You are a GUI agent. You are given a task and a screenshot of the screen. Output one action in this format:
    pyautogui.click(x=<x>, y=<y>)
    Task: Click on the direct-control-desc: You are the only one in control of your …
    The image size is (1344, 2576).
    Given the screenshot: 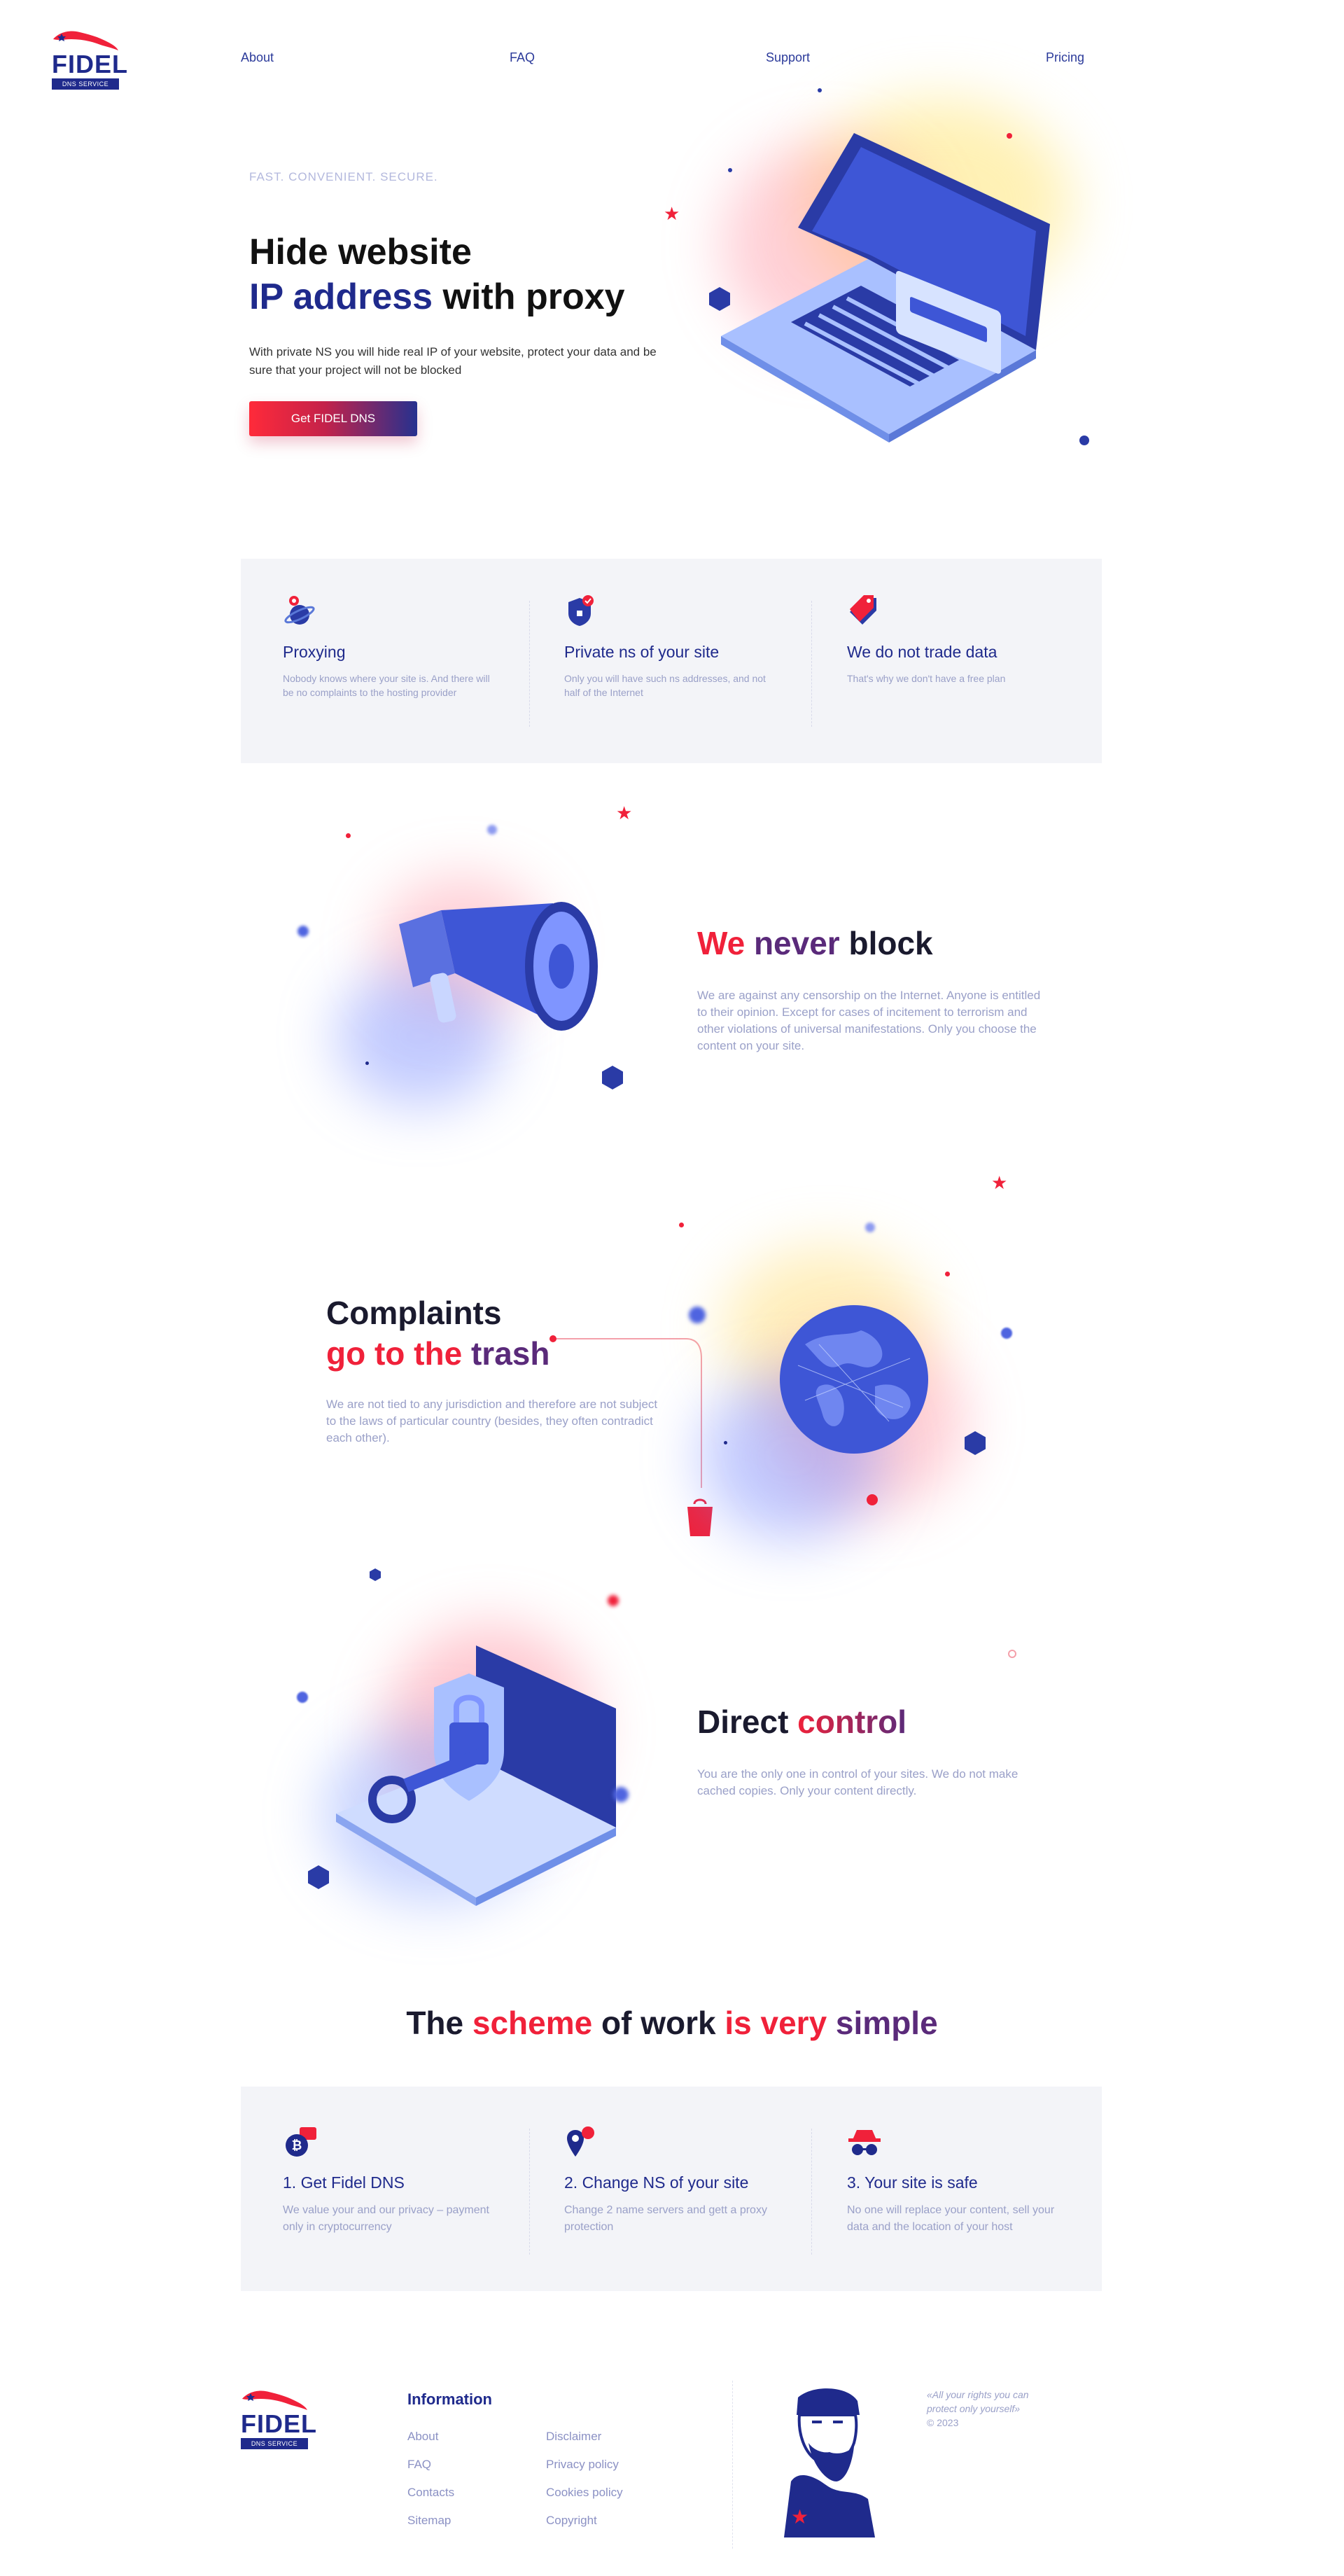 What is the action you would take?
    pyautogui.click(x=857, y=1782)
    